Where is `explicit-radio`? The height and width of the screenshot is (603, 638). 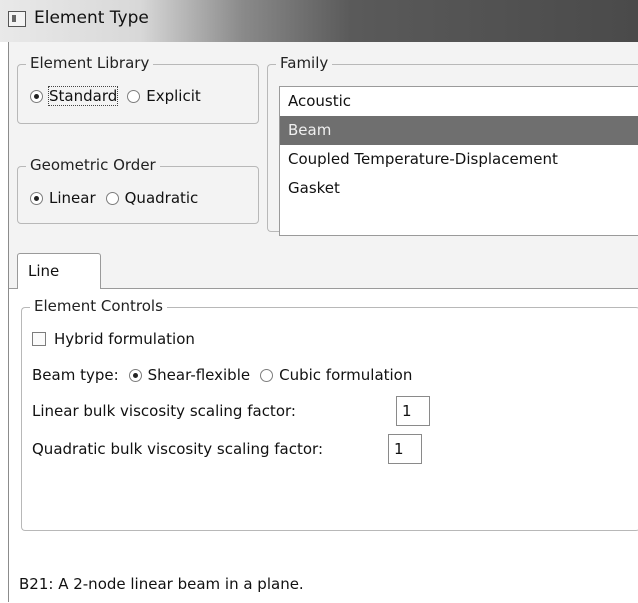 explicit-radio is located at coordinates (134, 96).